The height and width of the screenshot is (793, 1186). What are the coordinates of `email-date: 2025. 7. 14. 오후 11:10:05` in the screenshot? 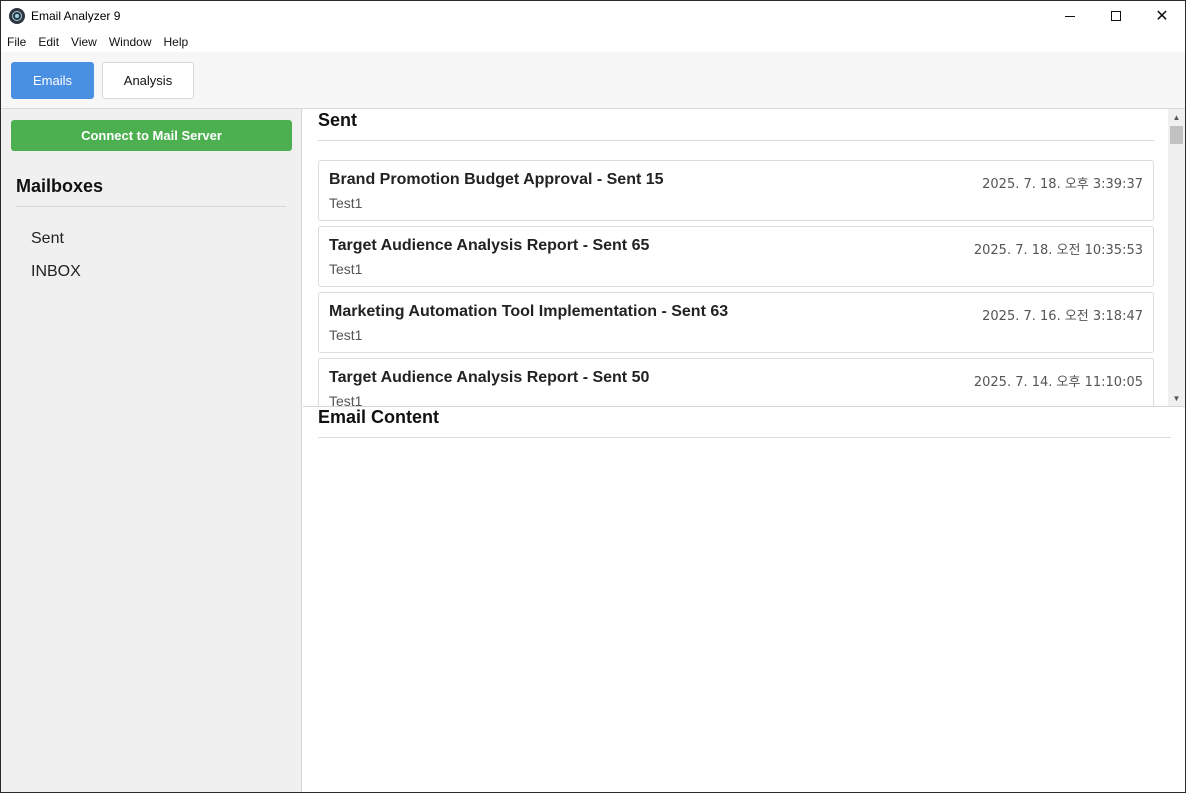 It's located at (1058, 382).